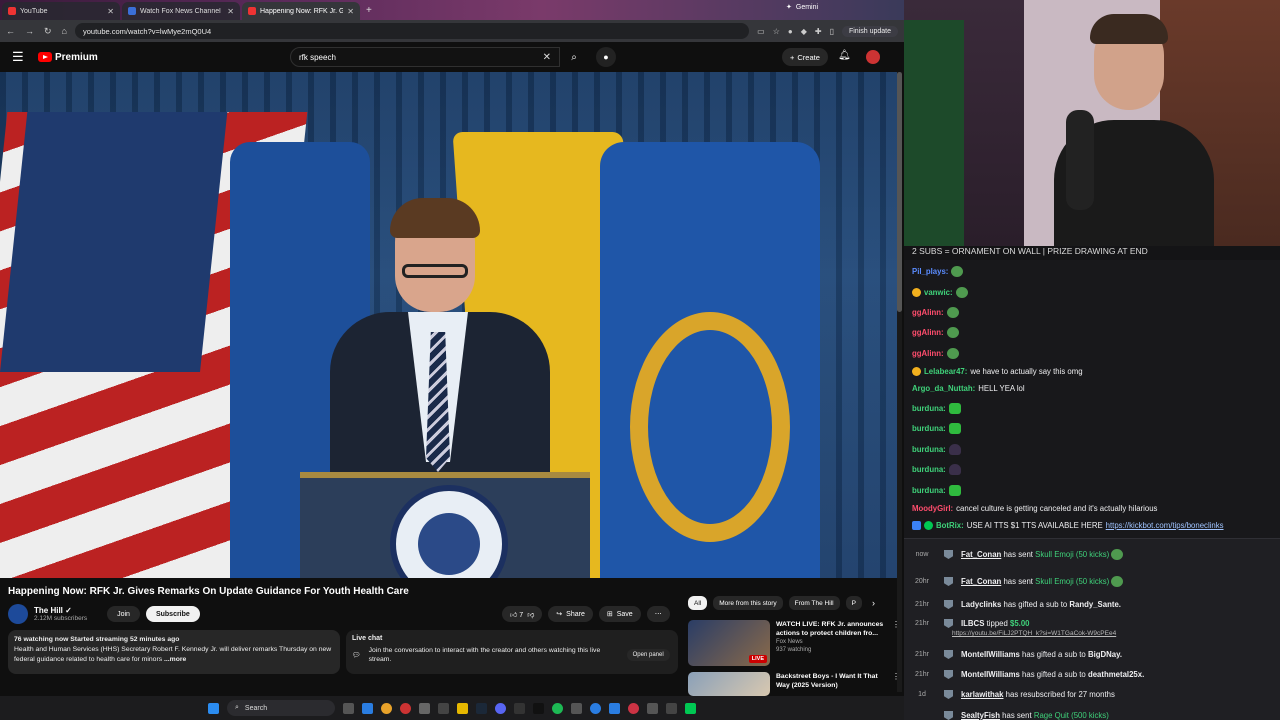 This screenshot has height=720, width=1280. Describe the element at coordinates (60, 610) in the screenshot. I see `channel-name: The Hill ✓` at that location.